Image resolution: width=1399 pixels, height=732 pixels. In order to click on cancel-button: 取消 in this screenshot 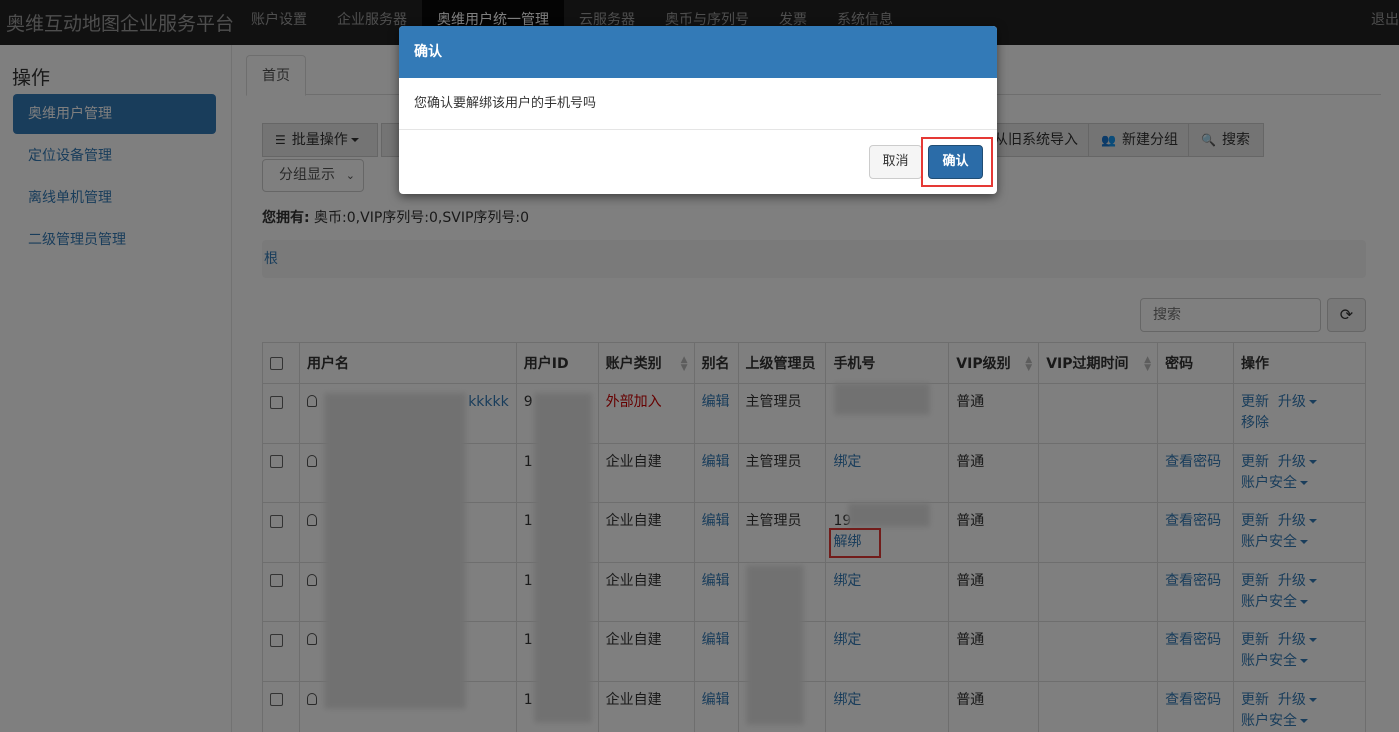, I will do `click(895, 162)`.